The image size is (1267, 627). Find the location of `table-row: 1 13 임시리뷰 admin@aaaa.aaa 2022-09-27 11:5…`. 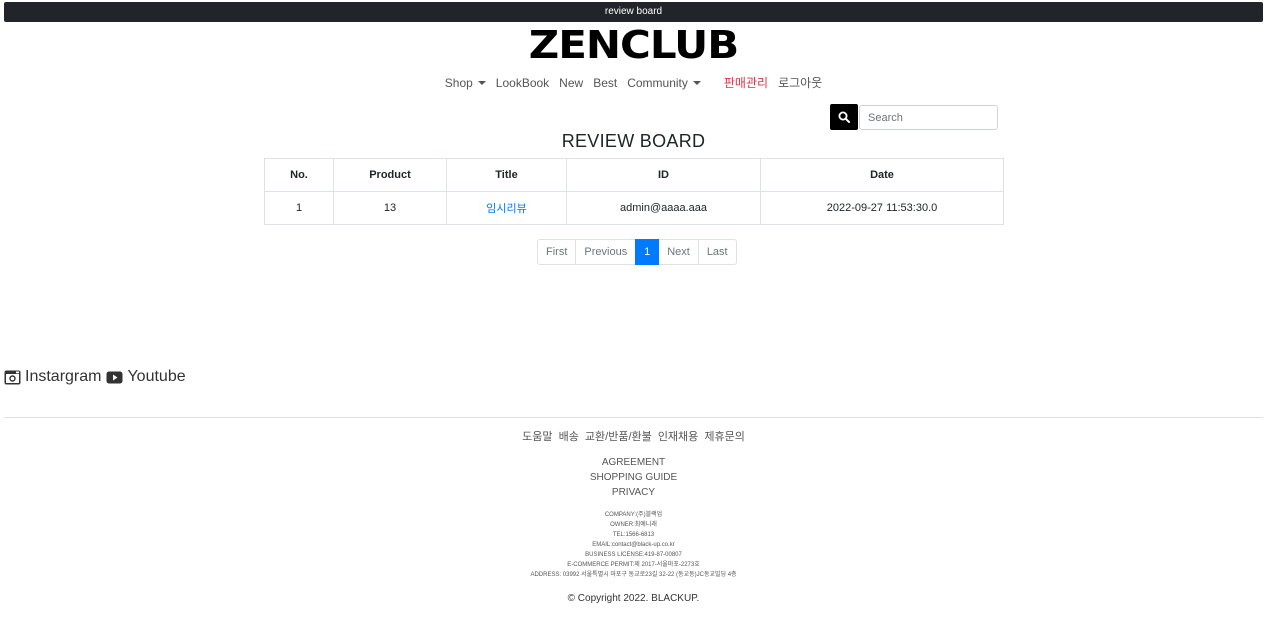

table-row: 1 13 임시리뷰 admin@aaaa.aaa 2022-09-27 11:5… is located at coordinates (634, 208).